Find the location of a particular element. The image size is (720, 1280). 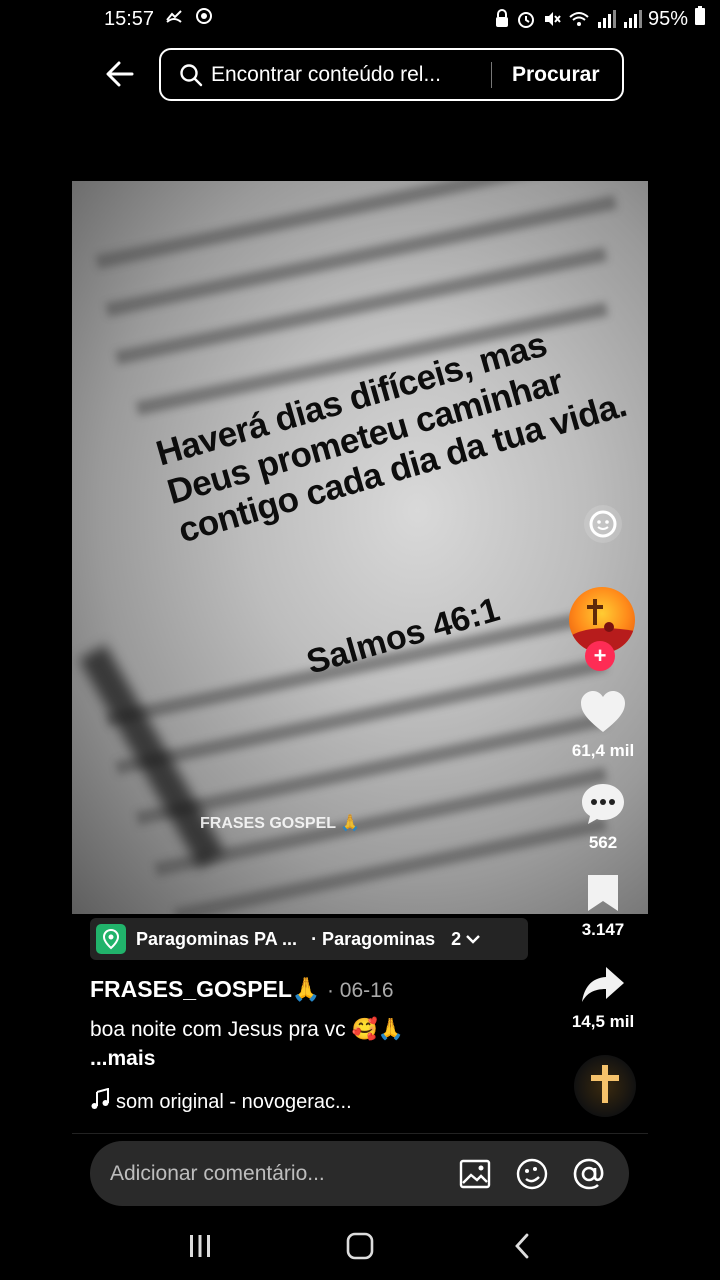

follow-plus-icon: + is located at coordinates (600, 656).